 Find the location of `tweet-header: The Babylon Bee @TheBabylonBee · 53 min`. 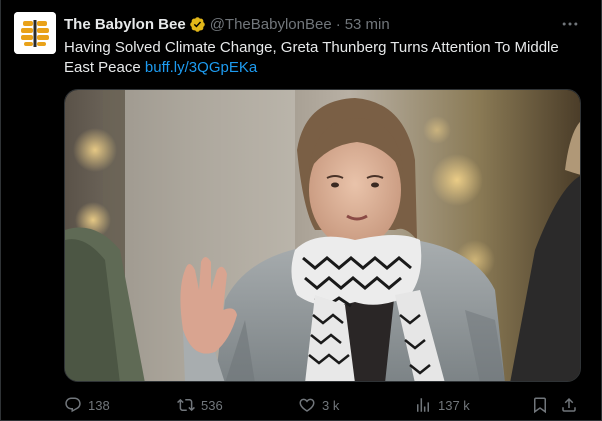

tweet-header: The Babylon Bee @TheBabylonBee · 53 min is located at coordinates (227, 24).